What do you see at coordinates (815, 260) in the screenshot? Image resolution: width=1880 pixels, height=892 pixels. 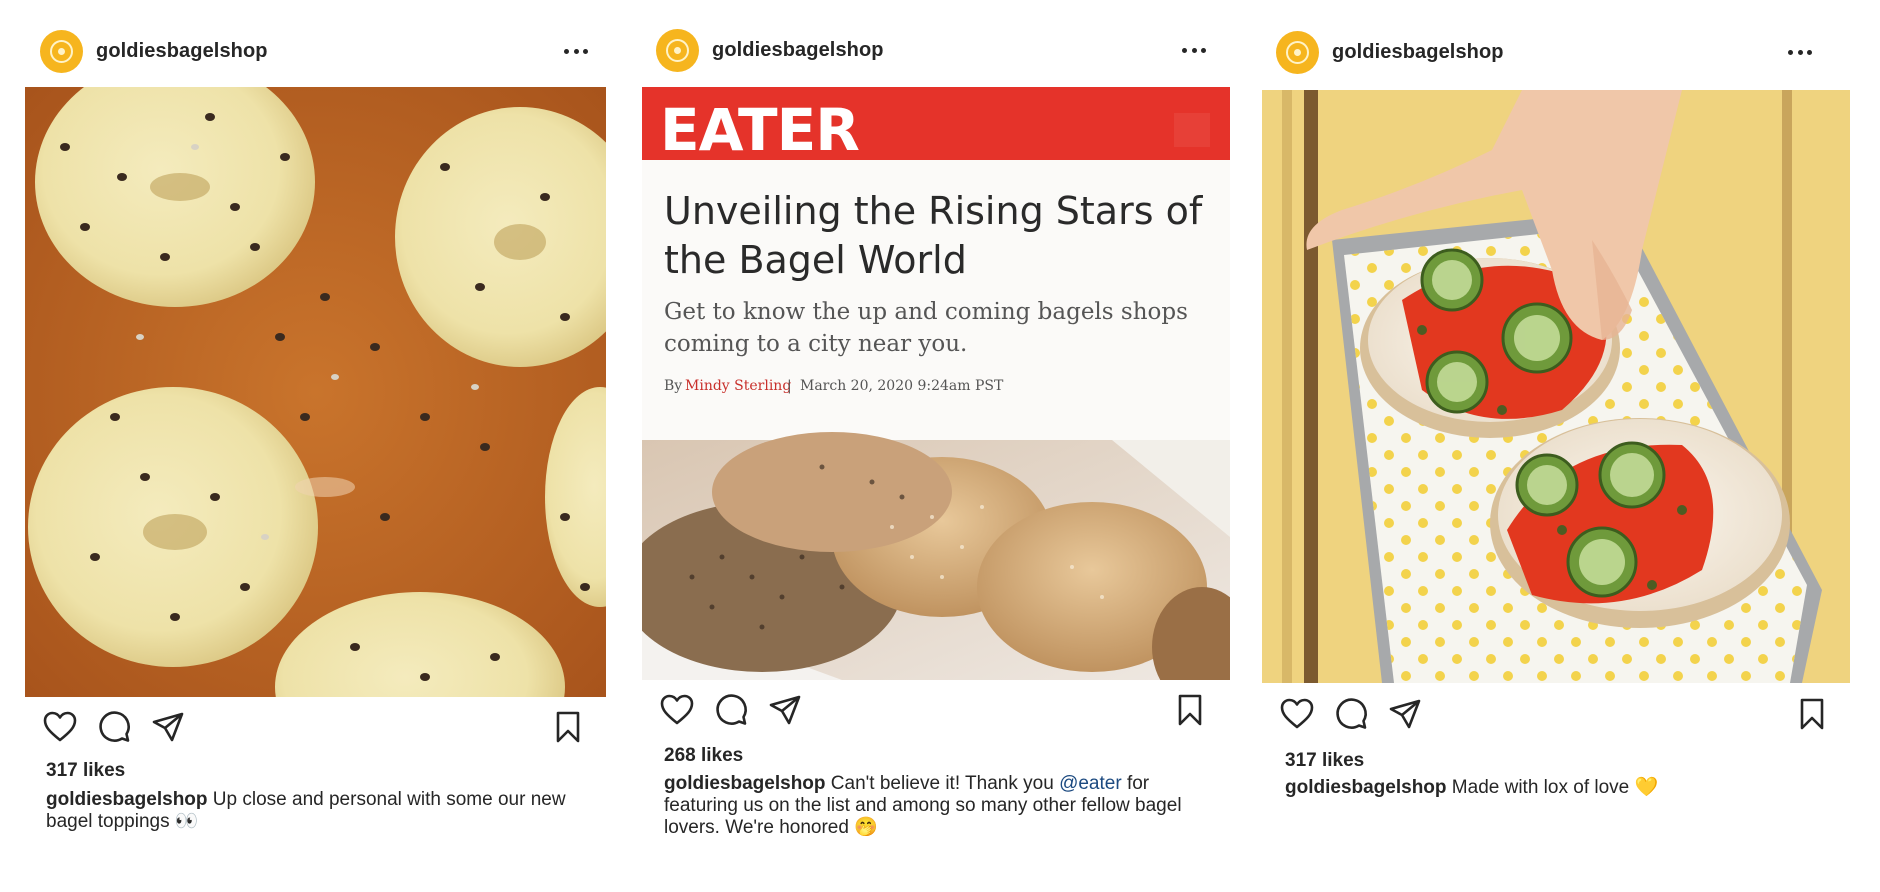 I see `article-headline-2: the Bagel World` at bounding box center [815, 260].